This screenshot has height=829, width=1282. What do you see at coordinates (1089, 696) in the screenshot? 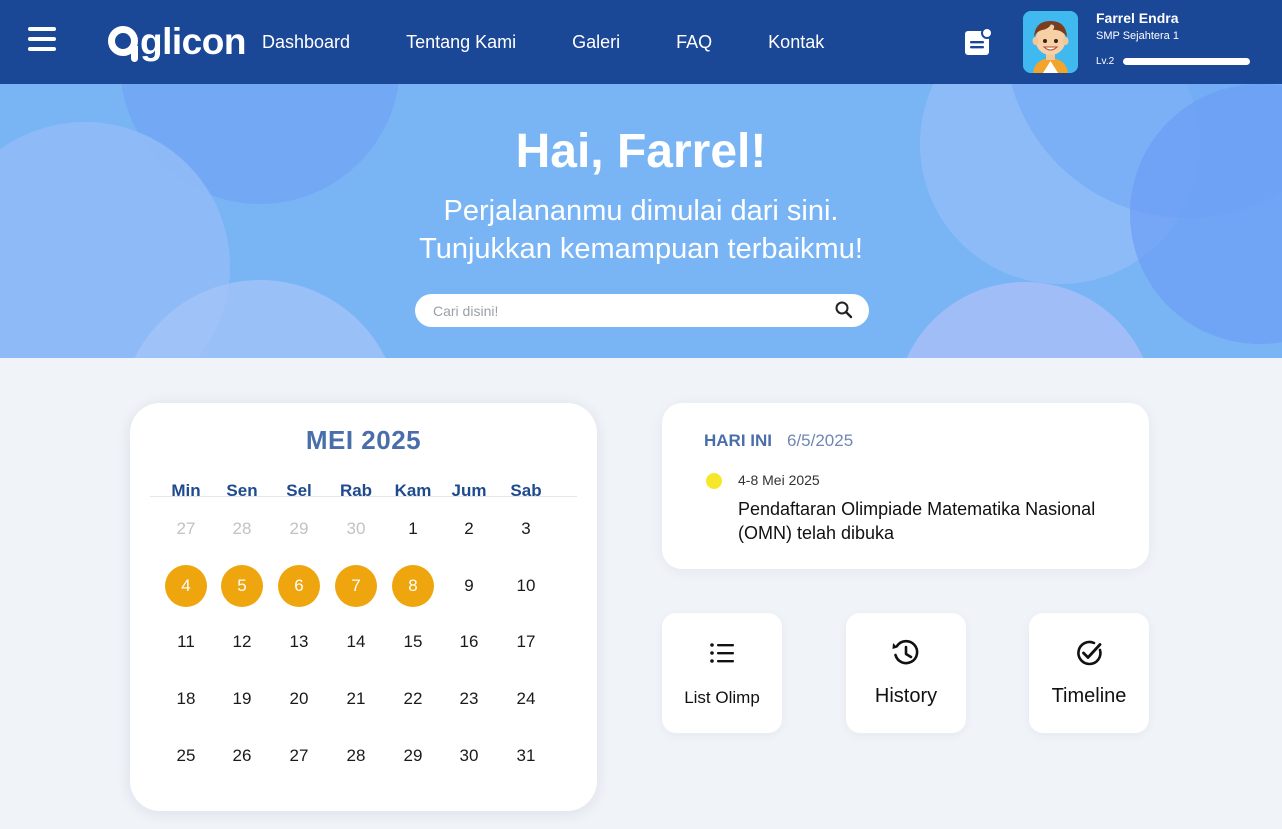
I see `timeline-label: Timeline` at bounding box center [1089, 696].